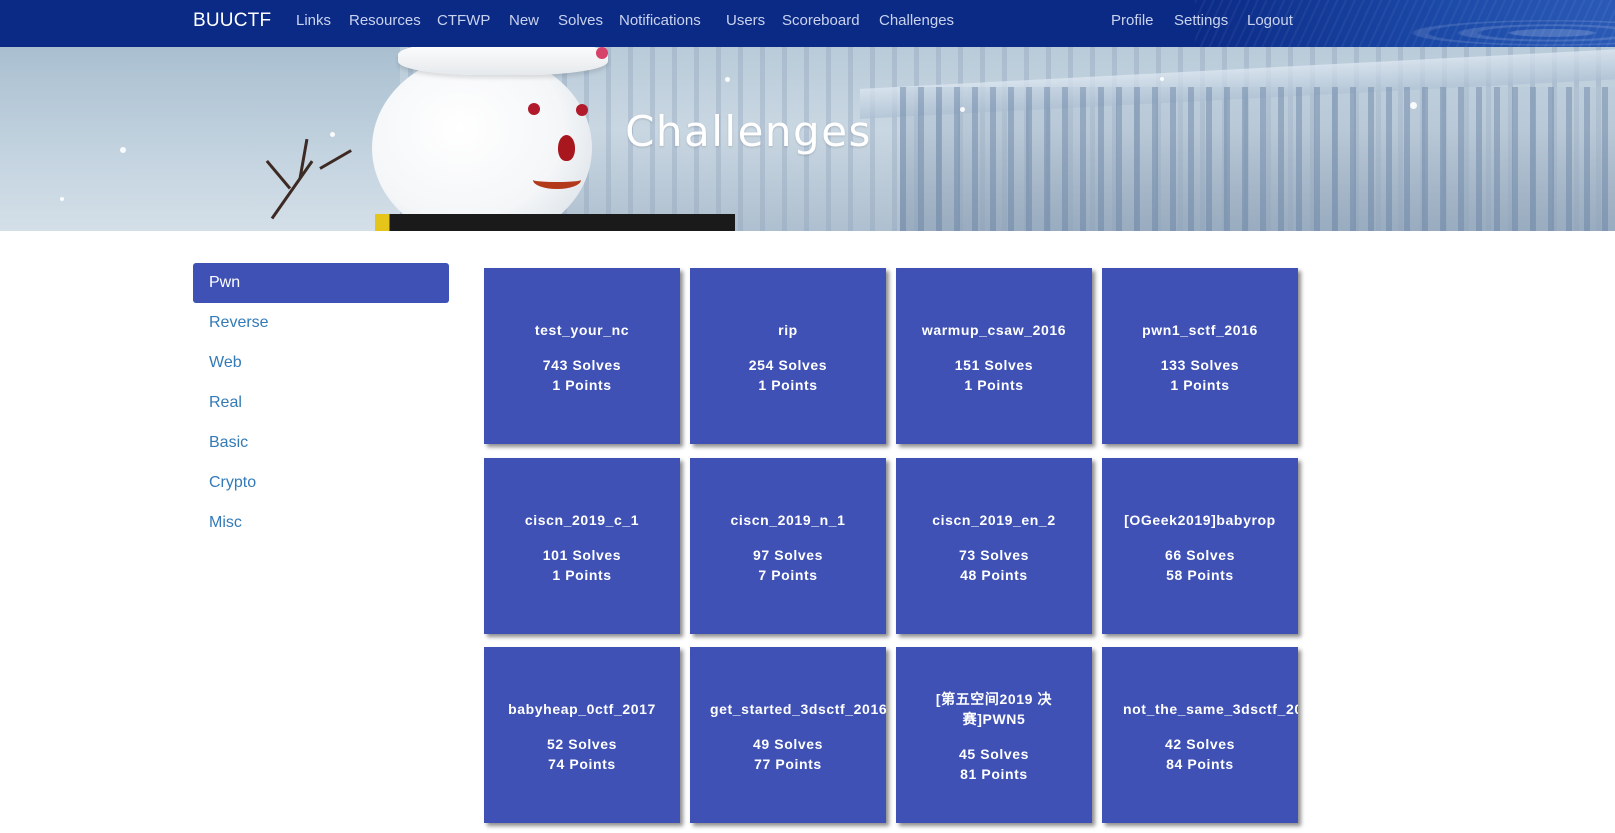  I want to click on category-reverse: Reverse, so click(321, 323).